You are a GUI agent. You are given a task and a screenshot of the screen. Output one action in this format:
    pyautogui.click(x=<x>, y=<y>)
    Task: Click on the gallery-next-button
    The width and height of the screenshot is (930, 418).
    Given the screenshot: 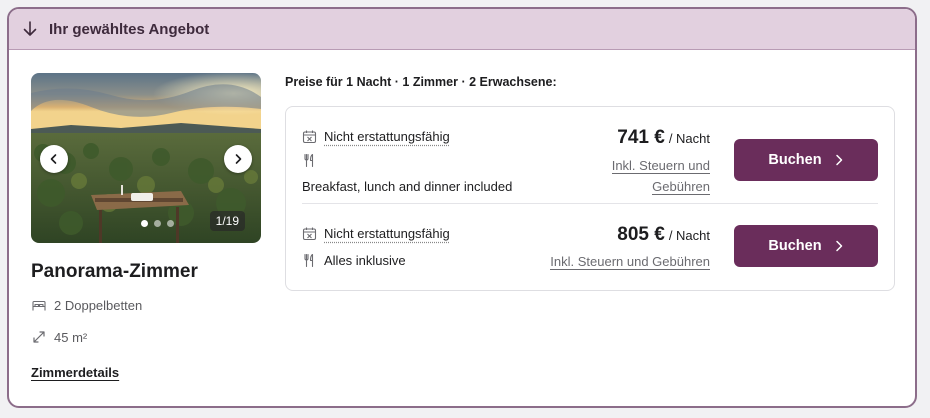 What is the action you would take?
    pyautogui.click(x=238, y=159)
    